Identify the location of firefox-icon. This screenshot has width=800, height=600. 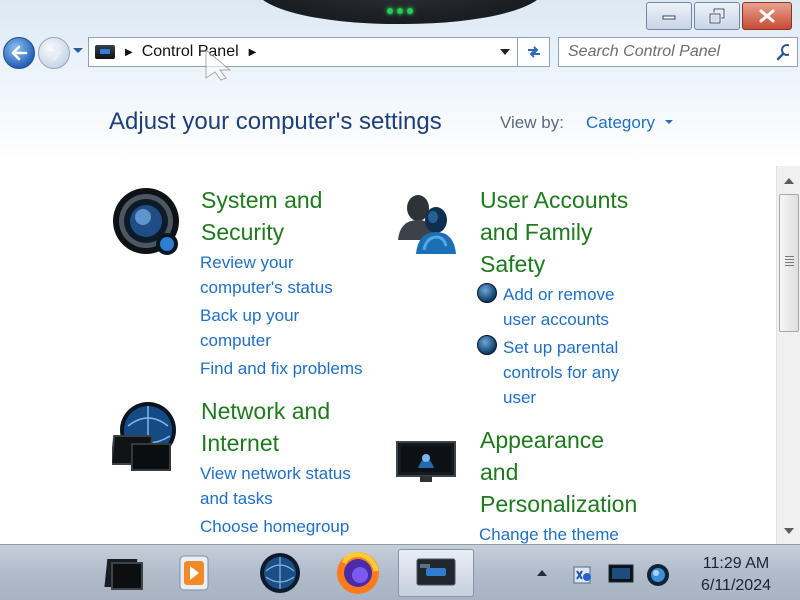
(358, 573).